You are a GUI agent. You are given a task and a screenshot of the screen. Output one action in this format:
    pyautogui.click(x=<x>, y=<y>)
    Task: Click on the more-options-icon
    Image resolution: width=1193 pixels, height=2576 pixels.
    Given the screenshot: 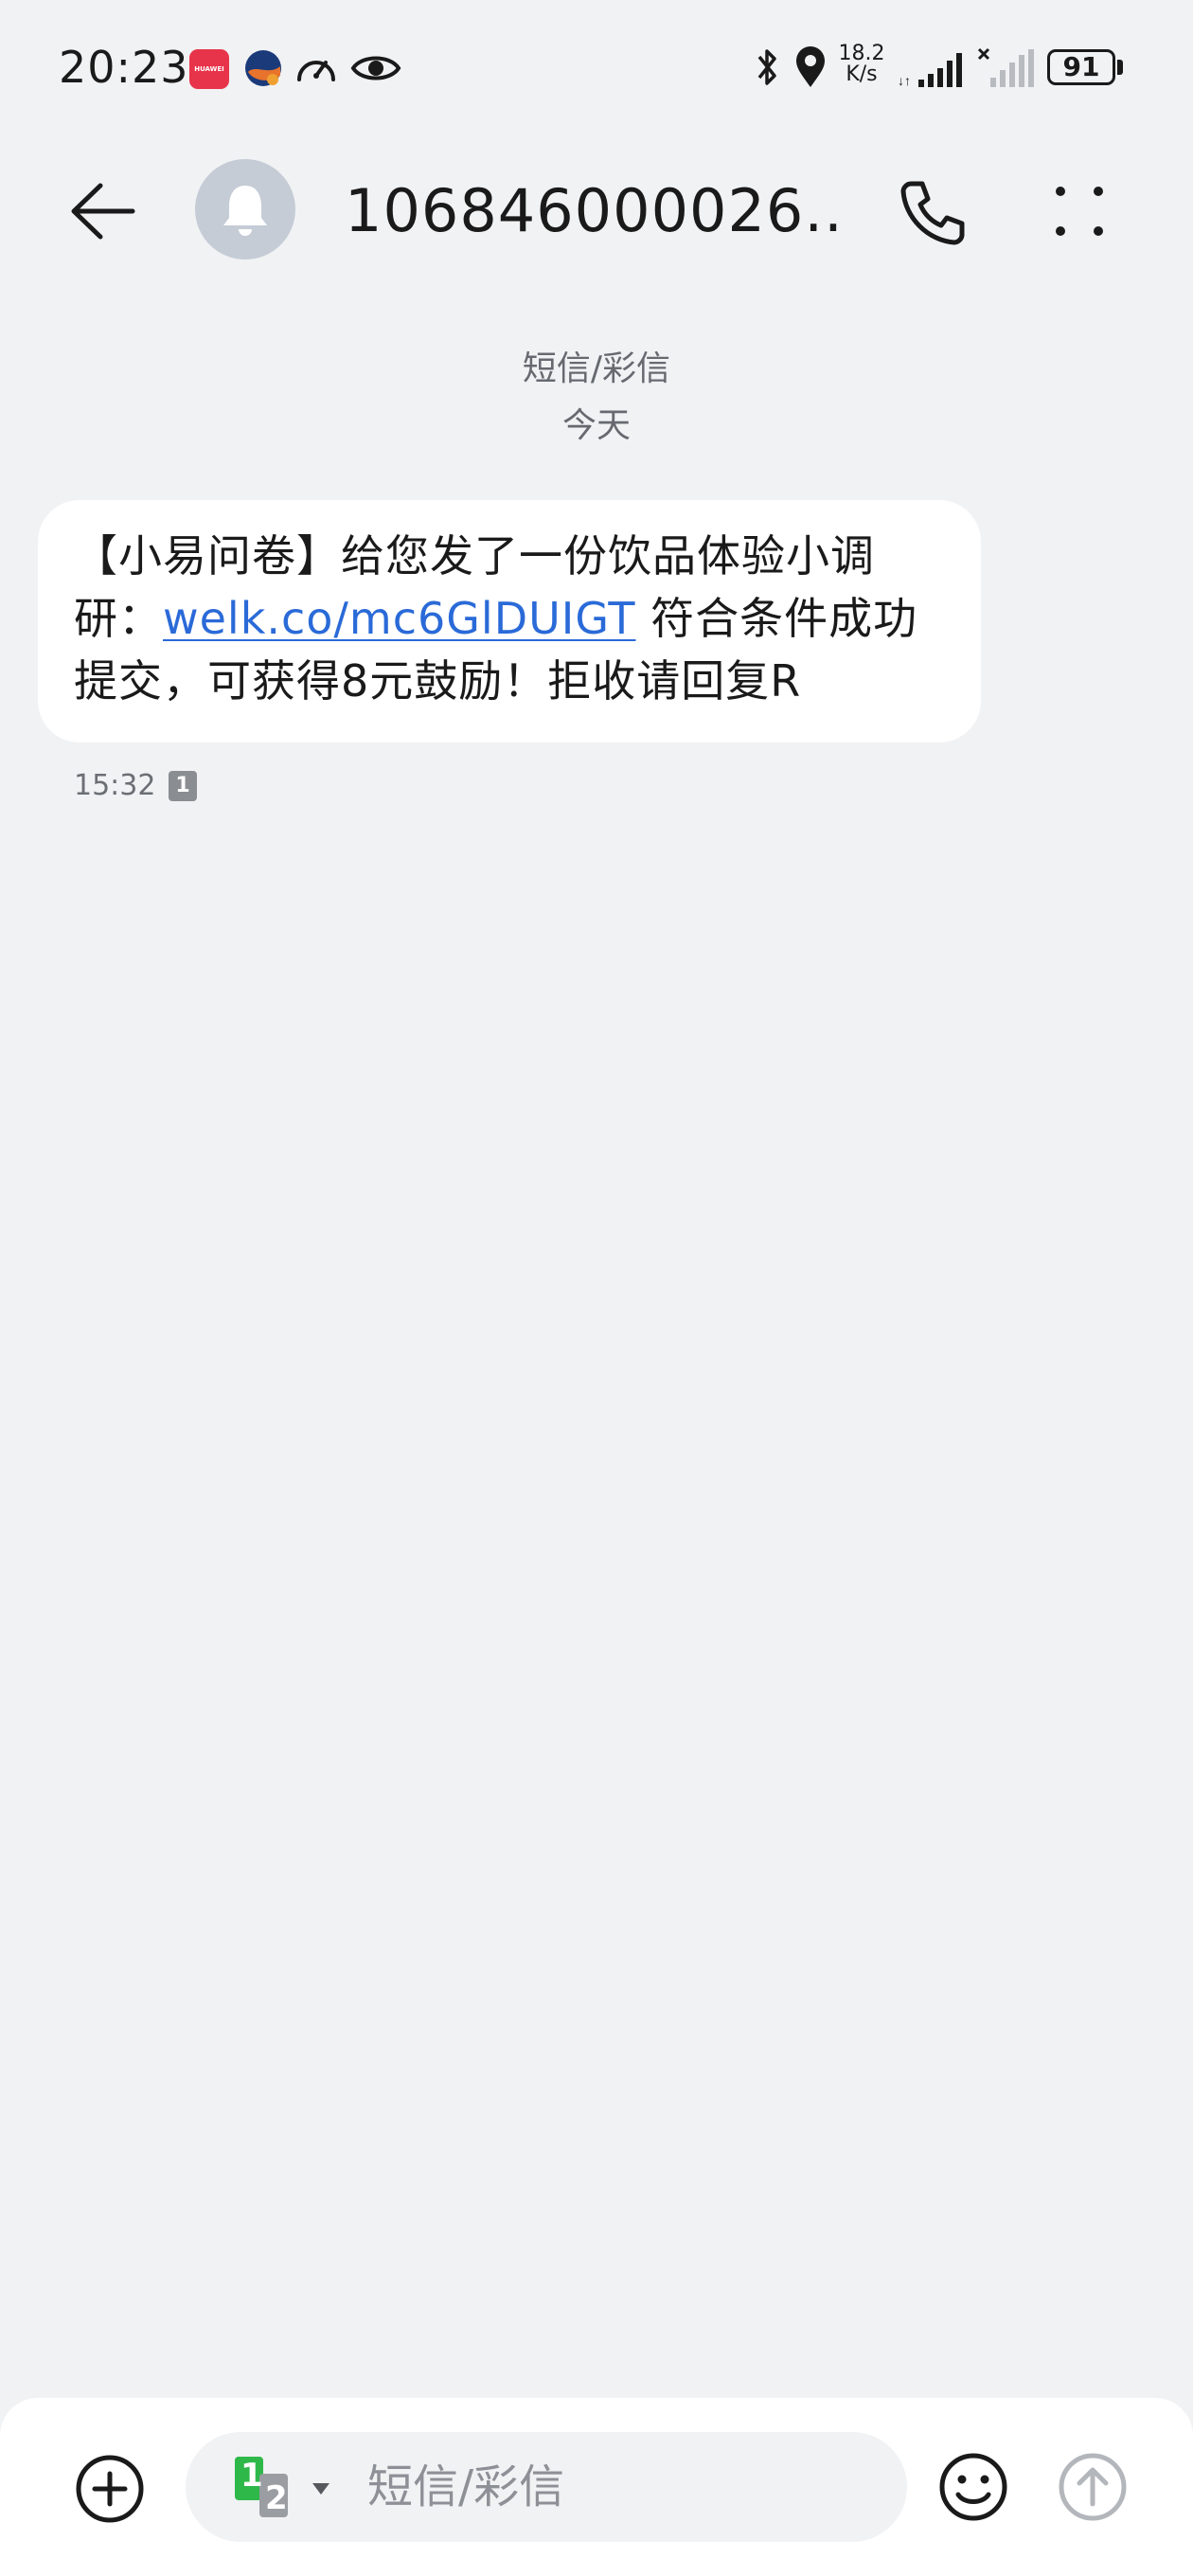 What is the action you would take?
    pyautogui.click(x=1079, y=212)
    